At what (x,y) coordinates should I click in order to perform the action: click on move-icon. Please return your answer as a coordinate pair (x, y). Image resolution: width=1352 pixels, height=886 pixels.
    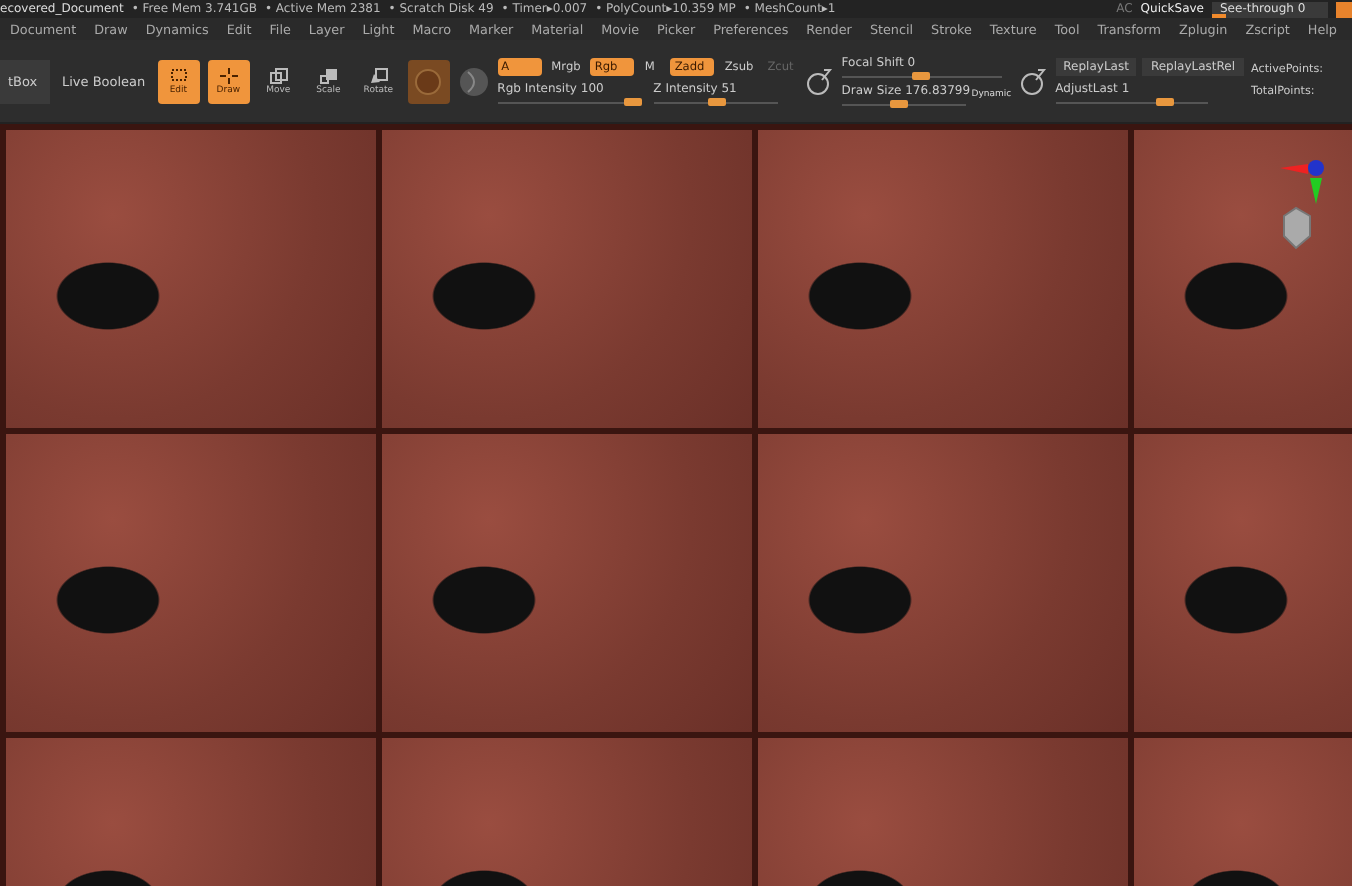
    Looking at the image, I should click on (278, 75).